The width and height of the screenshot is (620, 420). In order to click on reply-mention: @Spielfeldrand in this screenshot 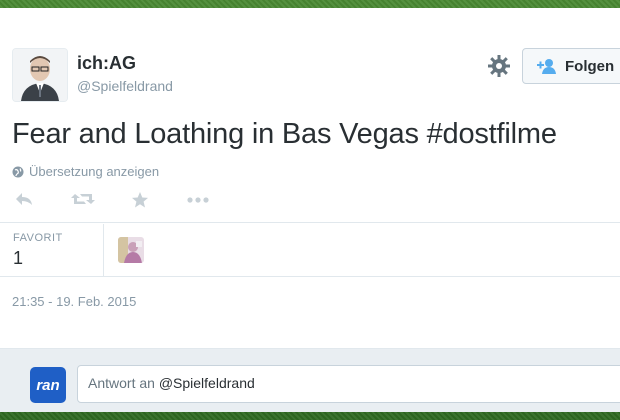, I will do `click(206, 383)`.